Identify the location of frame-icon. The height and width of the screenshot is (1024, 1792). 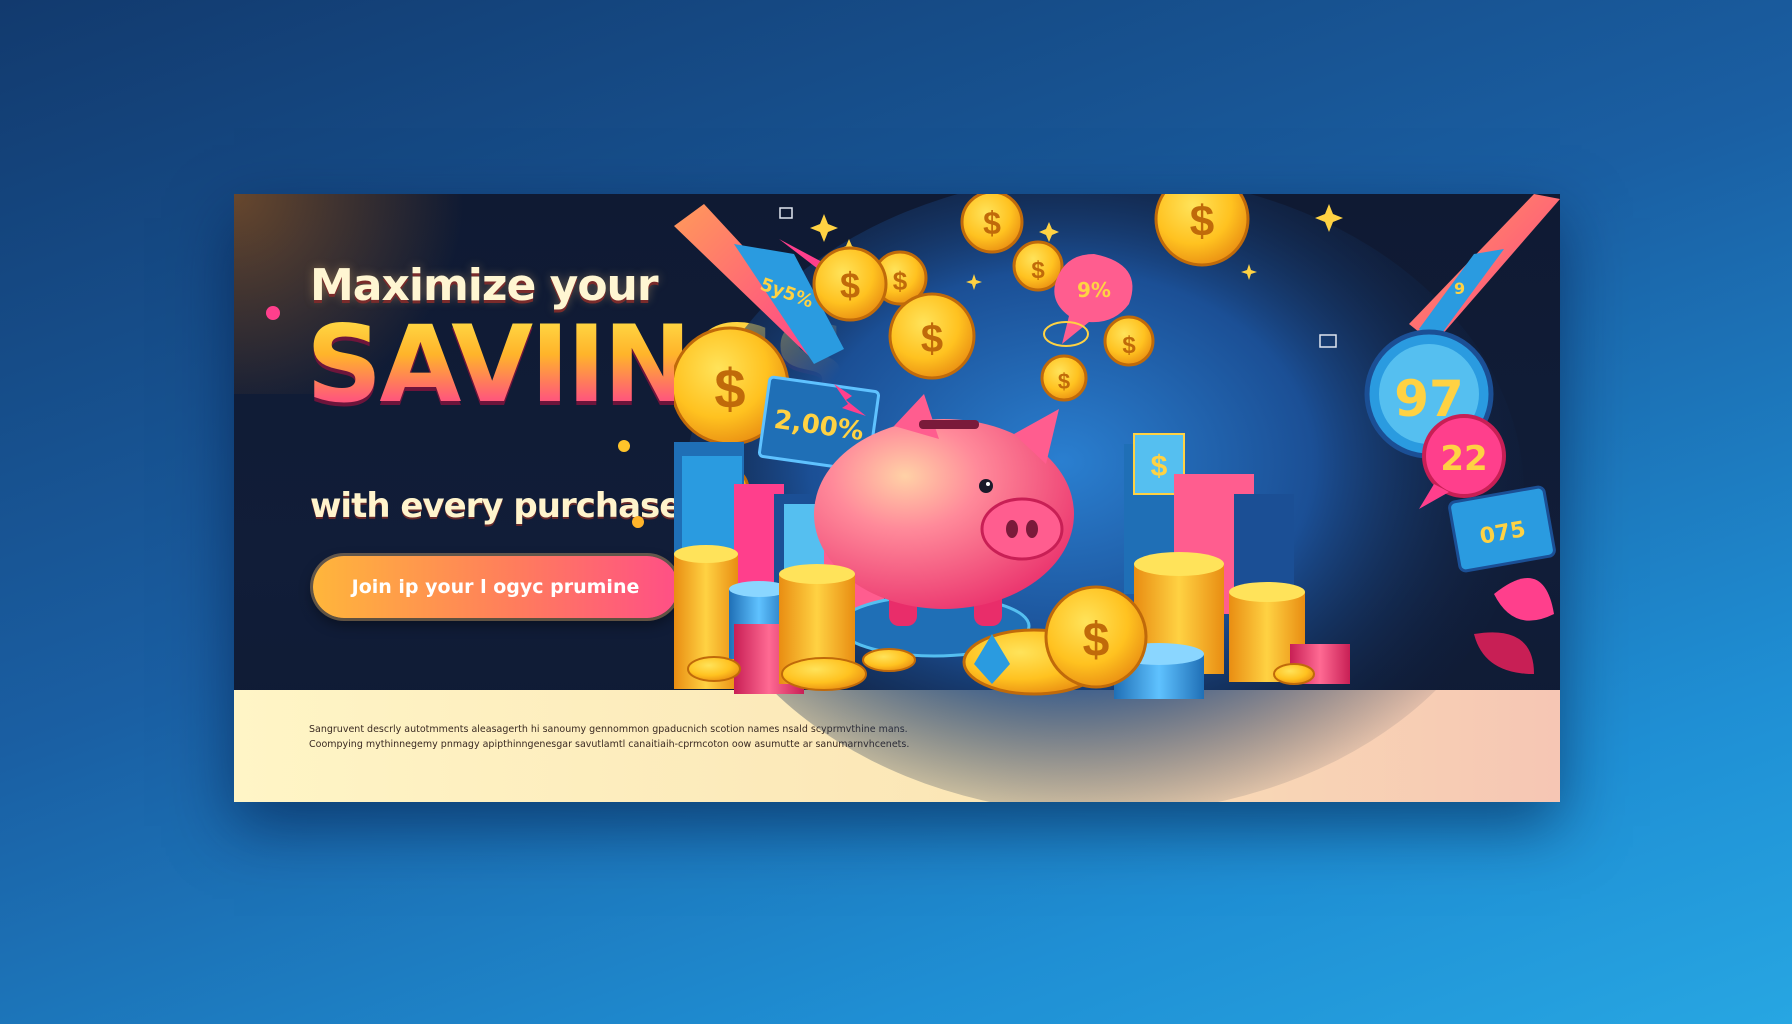
(786, 213).